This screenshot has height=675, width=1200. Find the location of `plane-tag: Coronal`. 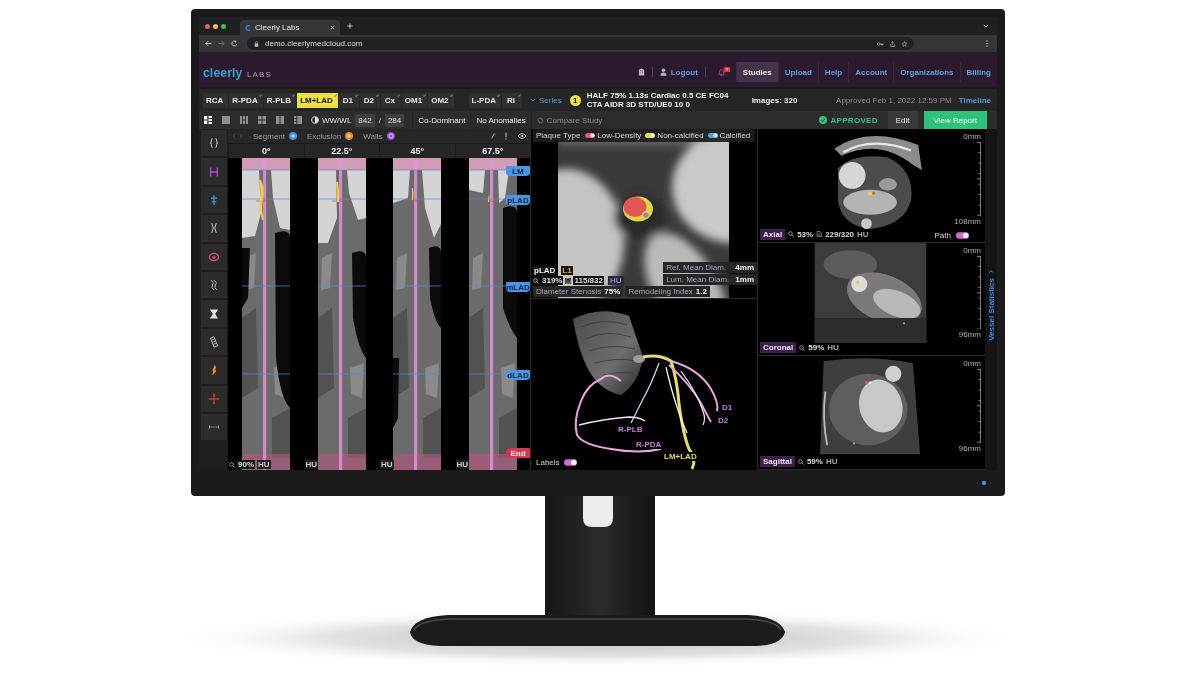

plane-tag: Coronal is located at coordinates (778, 348).